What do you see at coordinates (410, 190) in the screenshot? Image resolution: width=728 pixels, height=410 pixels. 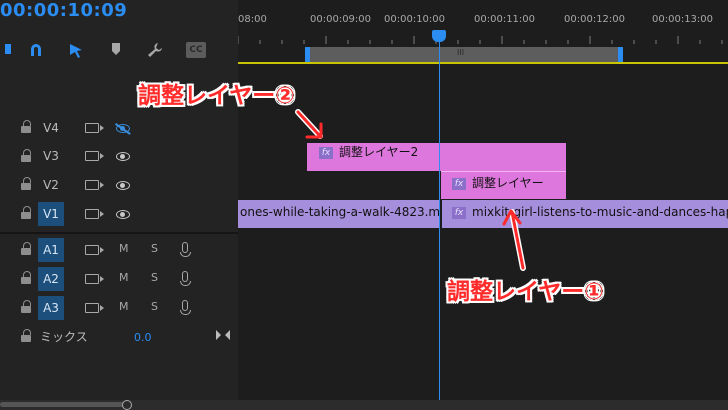 I see `annotation-arrows` at bounding box center [410, 190].